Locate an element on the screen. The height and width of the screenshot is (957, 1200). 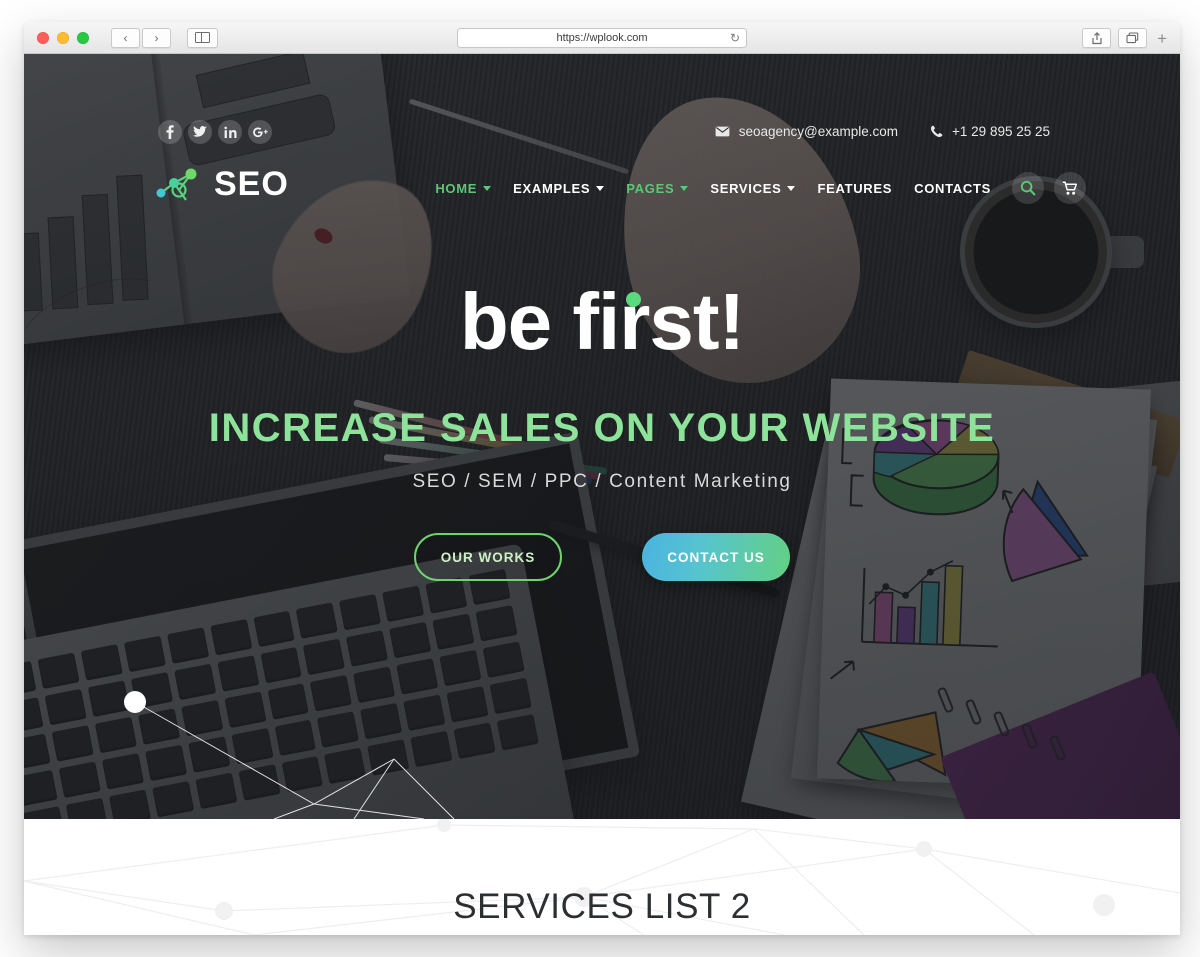
headline-text: be first! is located at coordinates (602, 321).